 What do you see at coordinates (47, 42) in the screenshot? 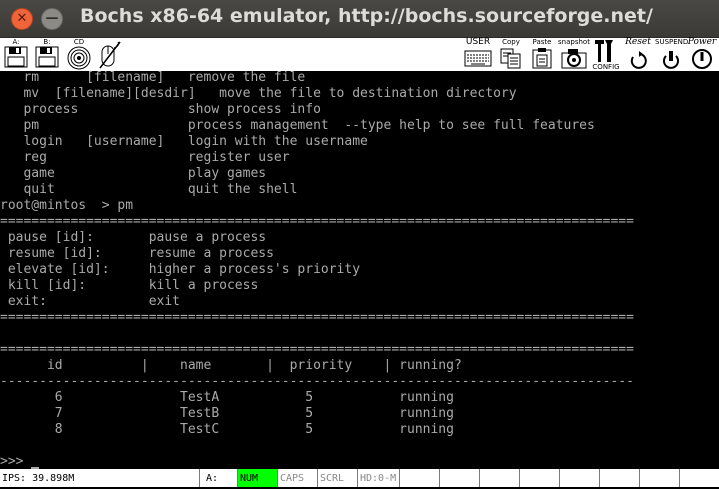
I see `floppy-b-label: B:` at bounding box center [47, 42].